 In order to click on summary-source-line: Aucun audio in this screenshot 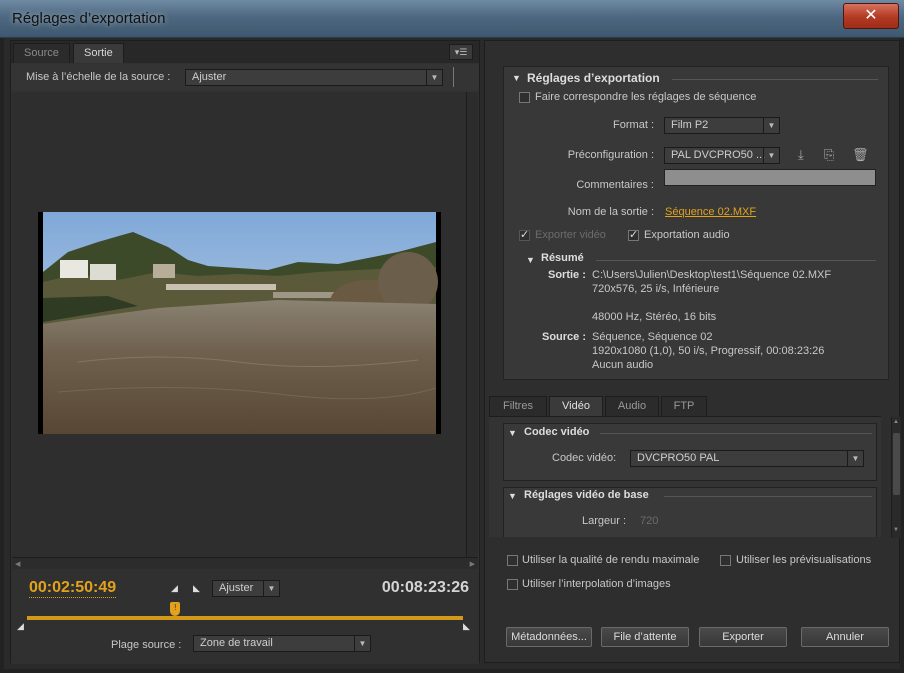, I will do `click(623, 365)`.